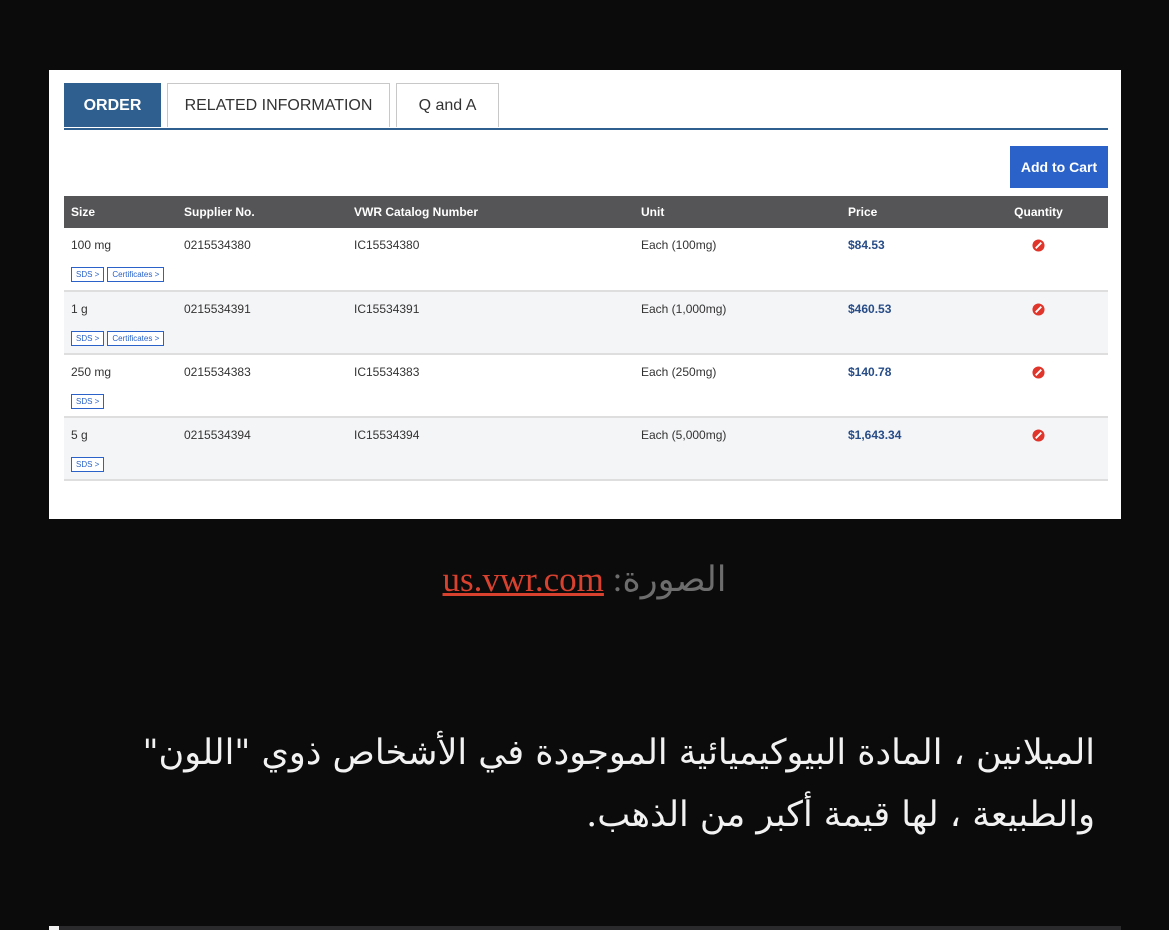 Image resolution: width=1169 pixels, height=930 pixels. What do you see at coordinates (79, 309) in the screenshot?
I see `size-value: 1 g` at bounding box center [79, 309].